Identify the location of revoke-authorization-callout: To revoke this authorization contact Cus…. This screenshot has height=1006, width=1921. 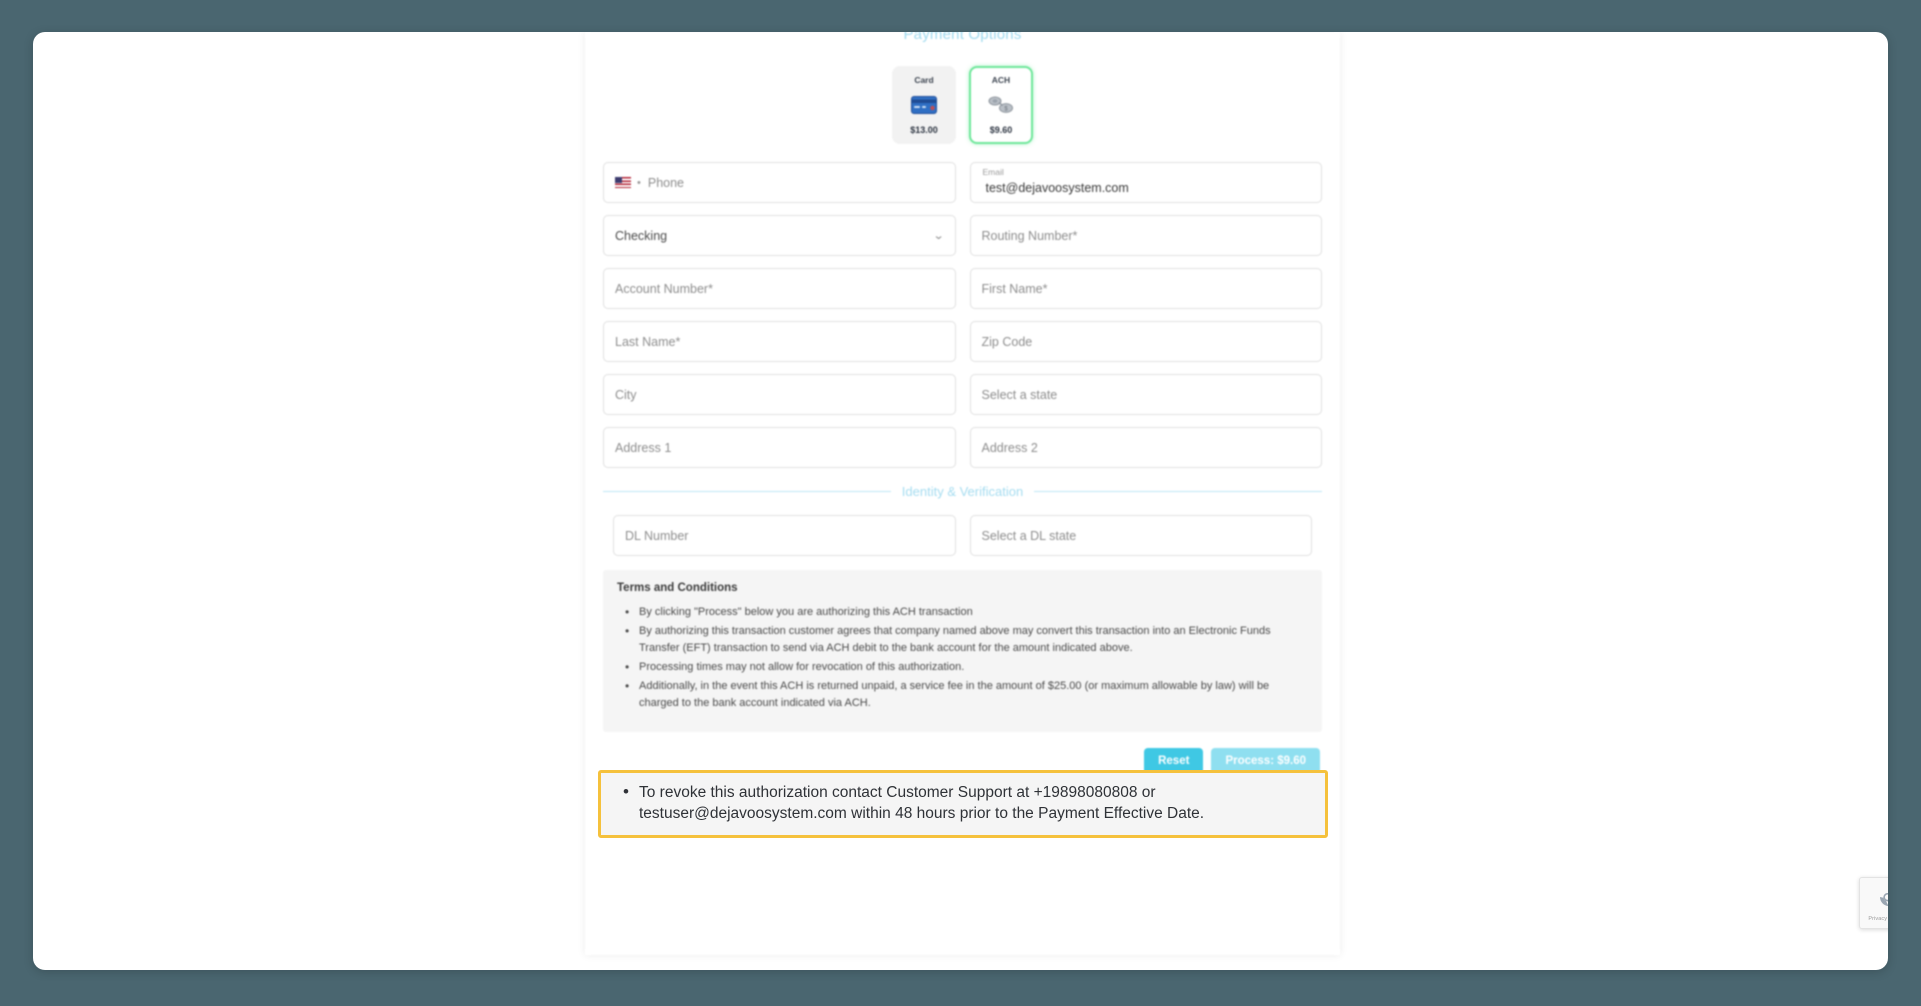
(963, 804).